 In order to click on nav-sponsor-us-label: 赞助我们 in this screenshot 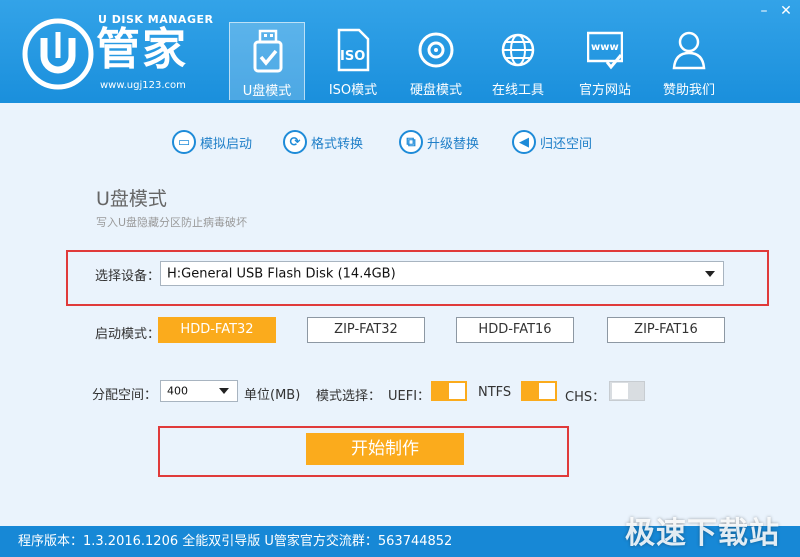, I will do `click(688, 90)`.